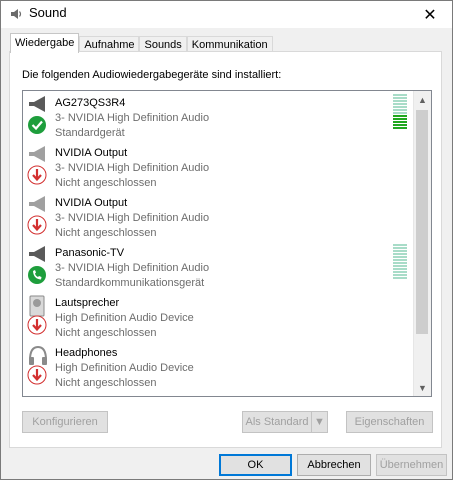 The height and width of the screenshot is (480, 453). I want to click on phone-badge-icon, so click(37, 275).